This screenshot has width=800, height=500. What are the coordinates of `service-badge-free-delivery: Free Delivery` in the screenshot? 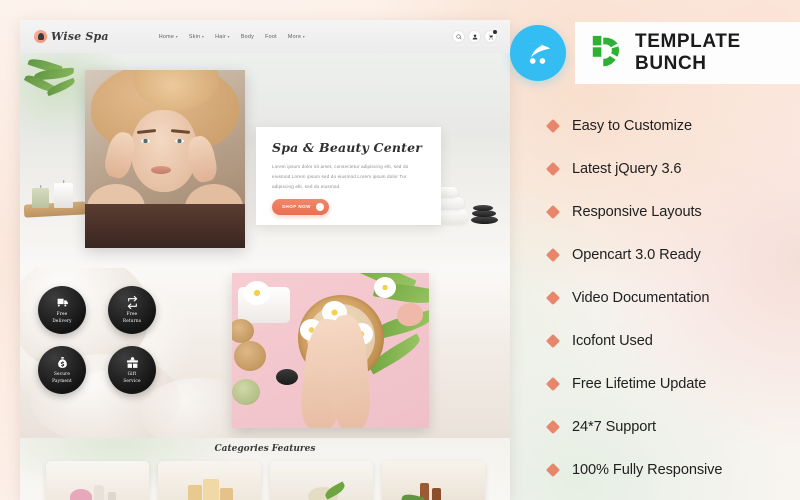 It's located at (62, 310).